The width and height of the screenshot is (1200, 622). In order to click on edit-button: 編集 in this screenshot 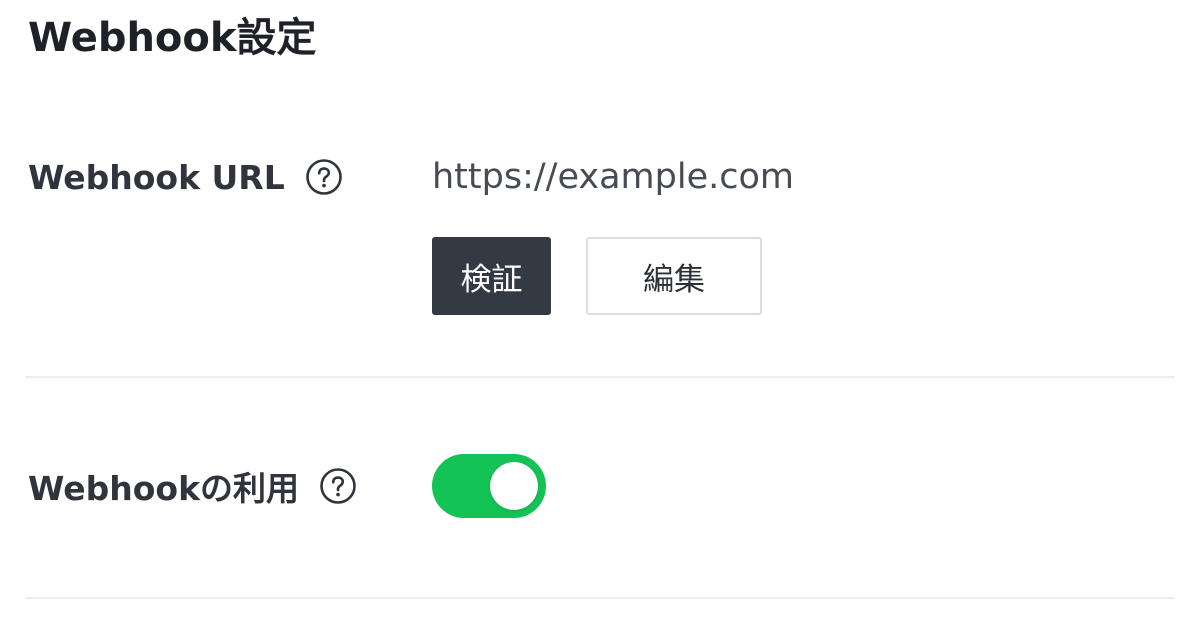, I will do `click(674, 276)`.